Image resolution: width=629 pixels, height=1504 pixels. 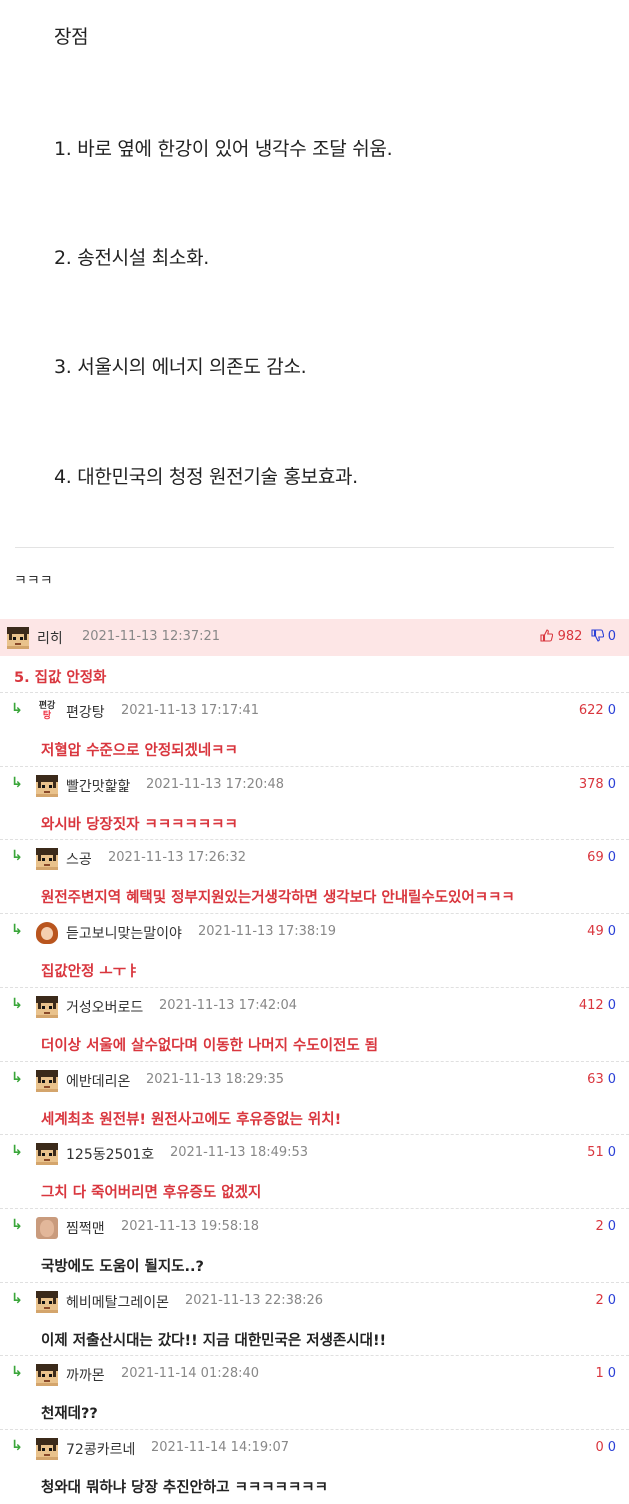 I want to click on comment-content: 더이상 서울에 살수없다며 이동한 나머지 수도이전도 됨, so click(x=210, y=1045).